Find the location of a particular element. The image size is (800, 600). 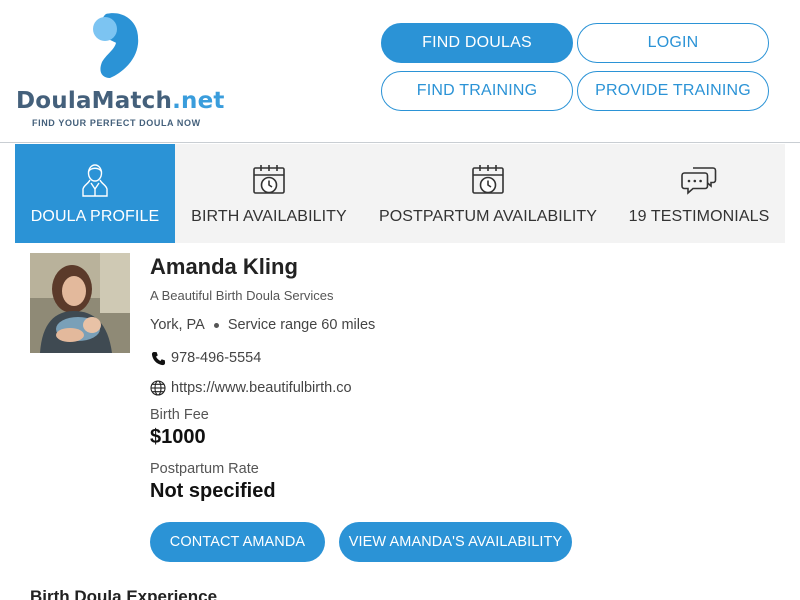

login-button: LOGIN is located at coordinates (673, 43).